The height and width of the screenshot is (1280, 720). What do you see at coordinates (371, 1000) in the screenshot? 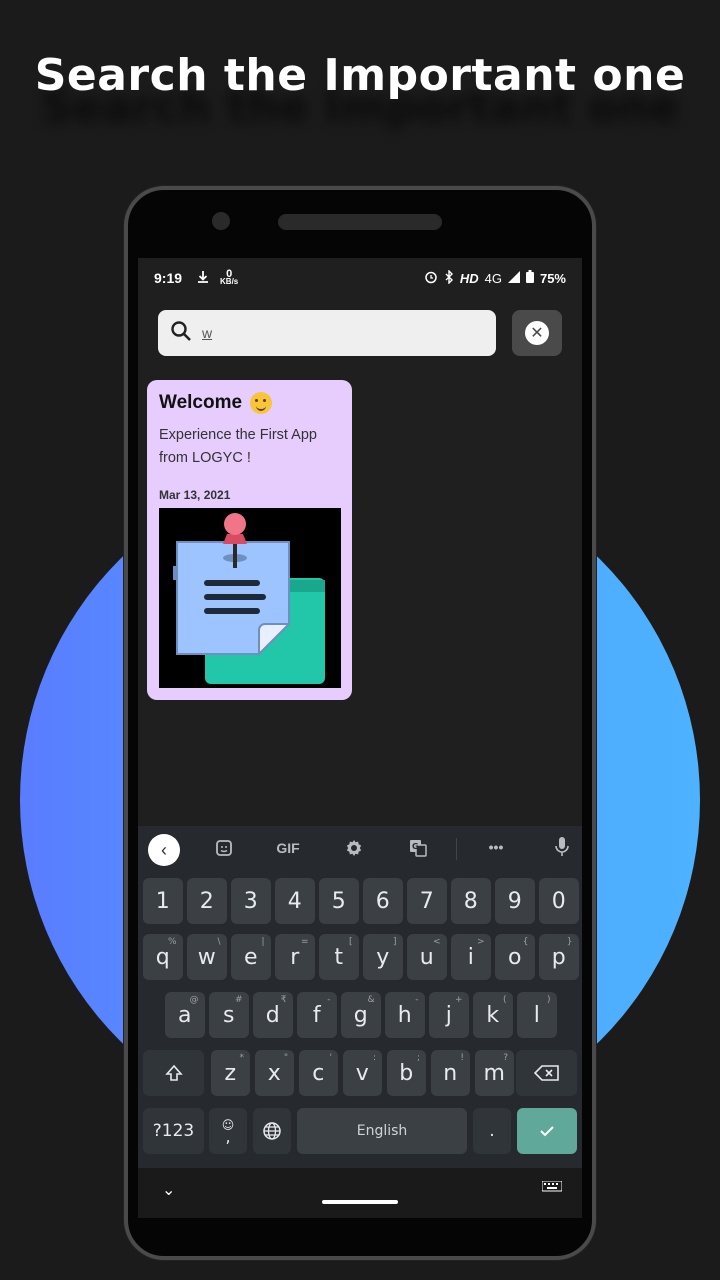
I see `key-g-secondary: &` at bounding box center [371, 1000].